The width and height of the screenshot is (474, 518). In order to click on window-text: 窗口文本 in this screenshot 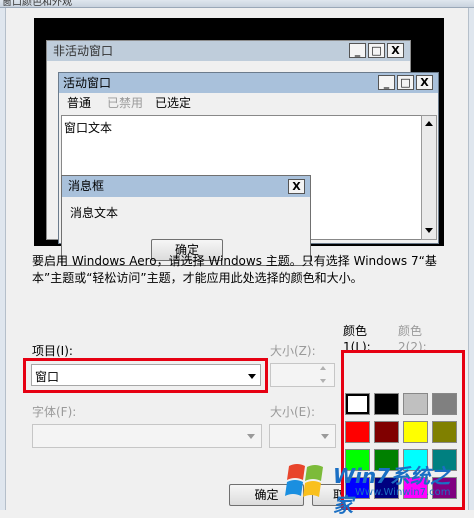, I will do `click(88, 128)`.